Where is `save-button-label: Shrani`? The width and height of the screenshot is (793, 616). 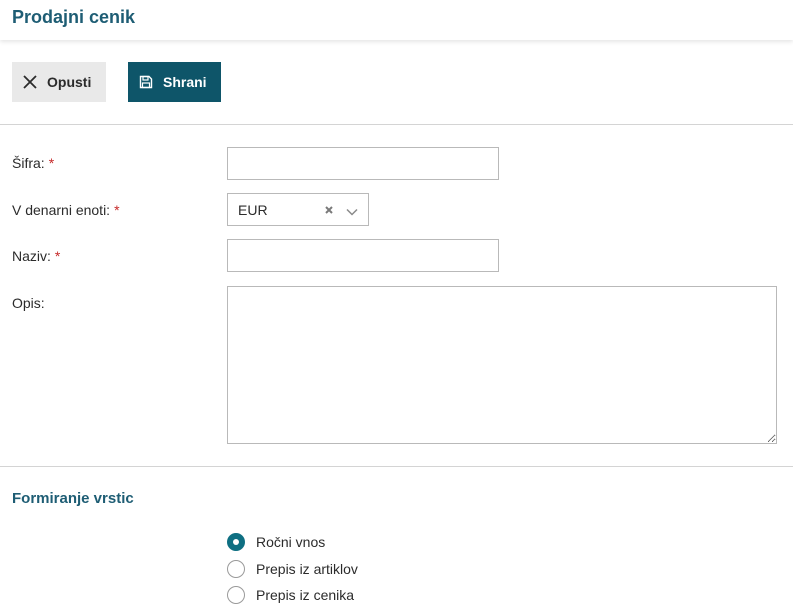 save-button-label: Shrani is located at coordinates (185, 82).